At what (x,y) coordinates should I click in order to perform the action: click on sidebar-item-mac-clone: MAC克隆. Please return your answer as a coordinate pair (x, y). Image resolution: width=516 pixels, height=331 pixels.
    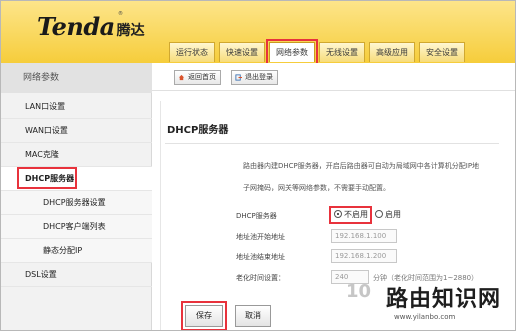
    Looking at the image, I should click on (76, 155).